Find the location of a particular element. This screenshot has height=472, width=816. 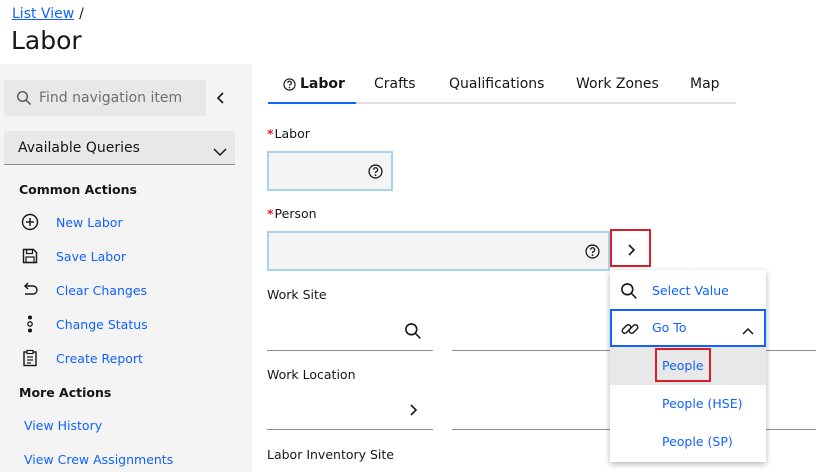

menu-item-people-sp: People (SP) is located at coordinates (688, 442).